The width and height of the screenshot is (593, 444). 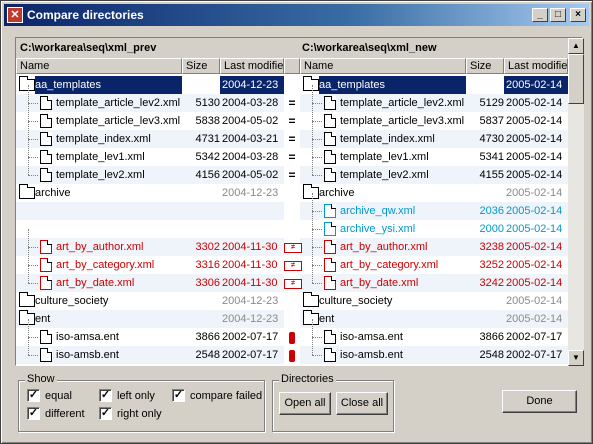 I want to click on right-name-cell: template_article_lev2.xml, so click(x=403, y=103).